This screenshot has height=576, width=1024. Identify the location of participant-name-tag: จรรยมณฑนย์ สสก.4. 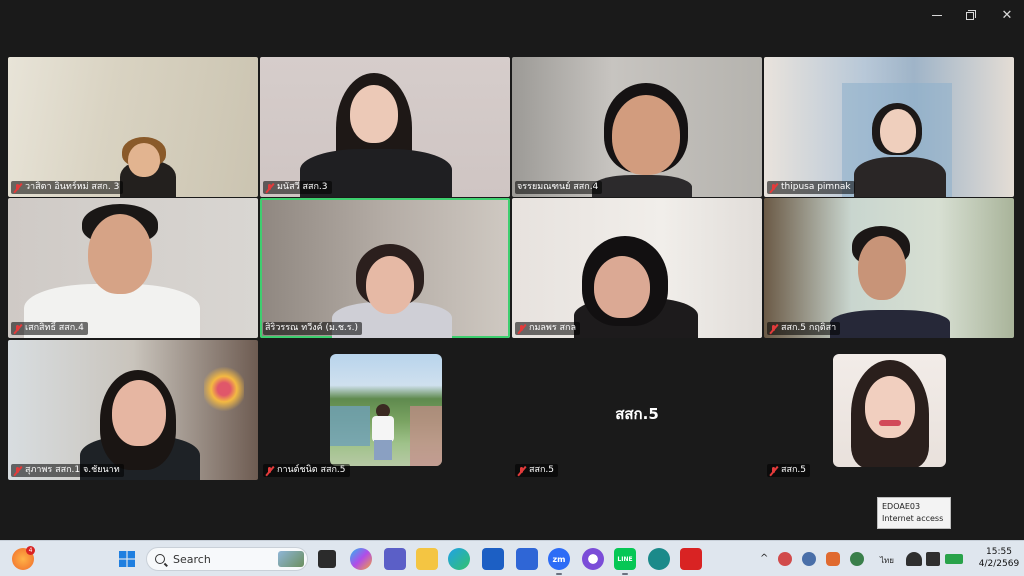
(559, 187).